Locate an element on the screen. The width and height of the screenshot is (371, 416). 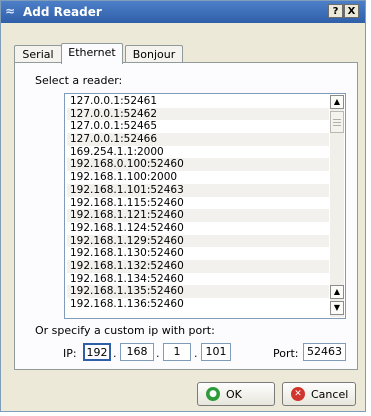
tab-serial: Serial is located at coordinates (38, 54).